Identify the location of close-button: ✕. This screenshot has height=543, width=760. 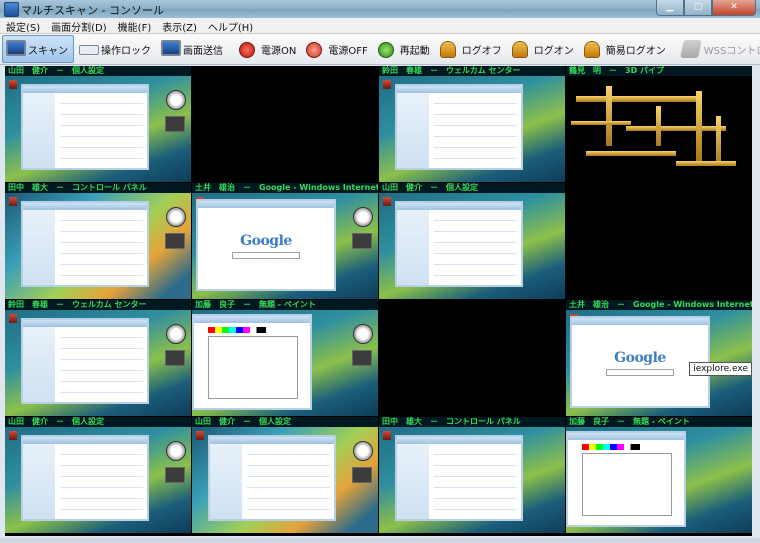
(734, 8).